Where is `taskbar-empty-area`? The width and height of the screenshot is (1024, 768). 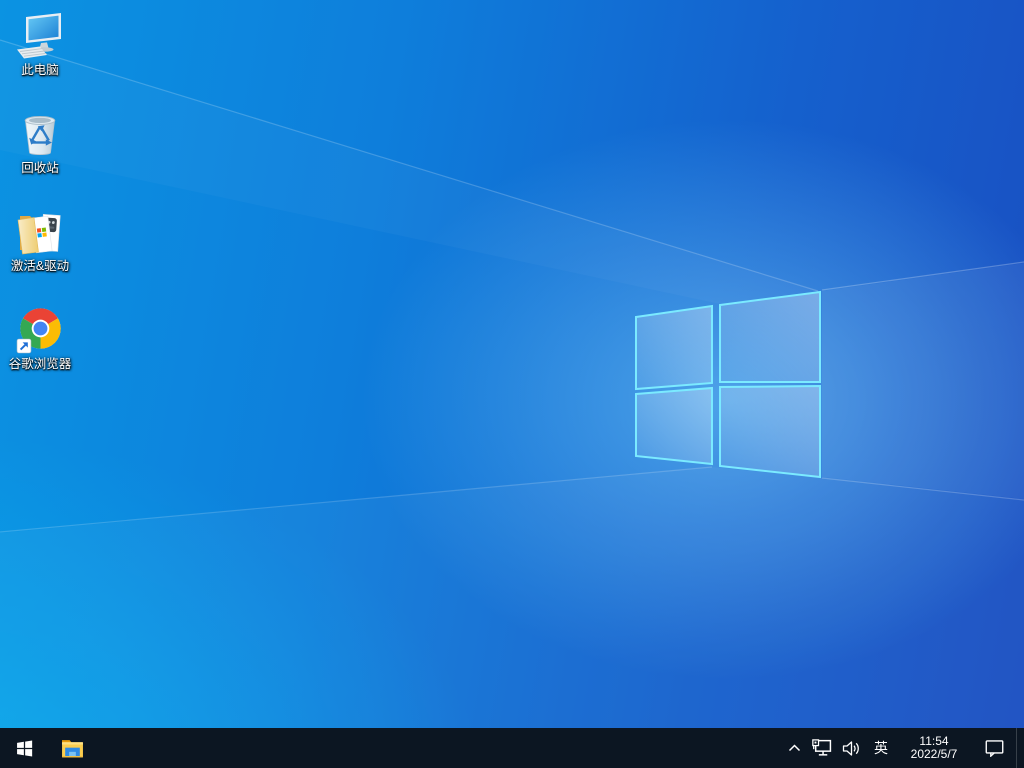
taskbar-empty-area is located at coordinates (439, 748).